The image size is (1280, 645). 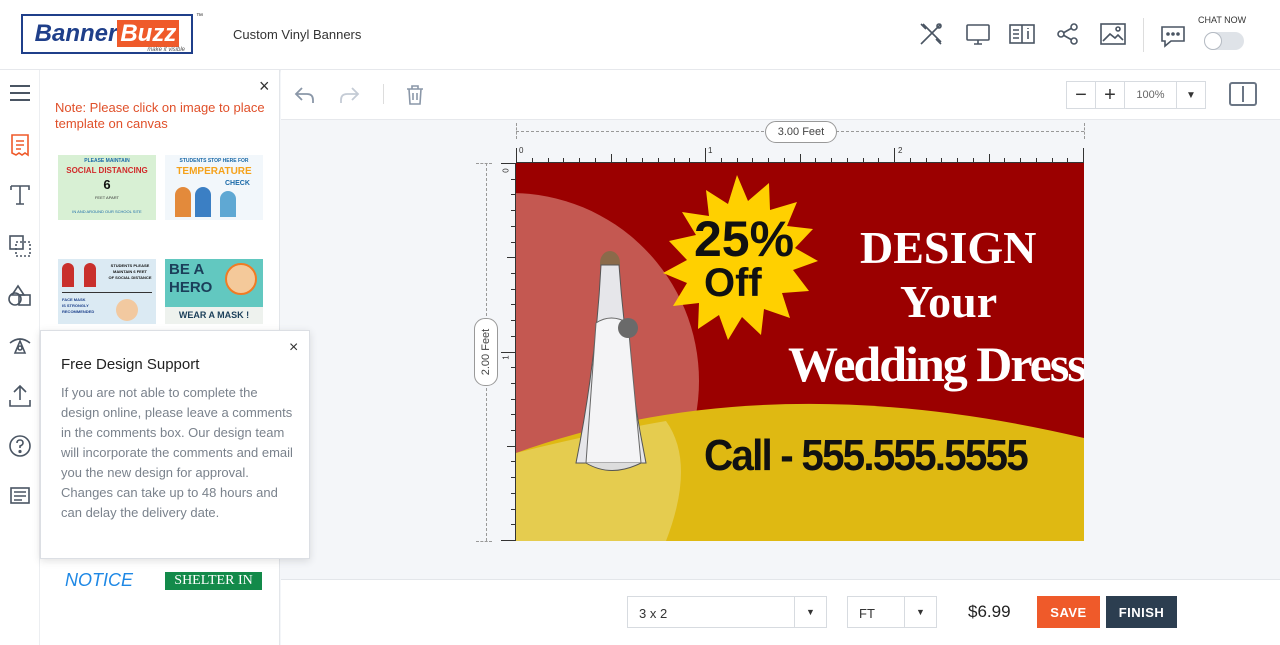 I want to click on height-label: 2.00 Feet, so click(x=486, y=352).